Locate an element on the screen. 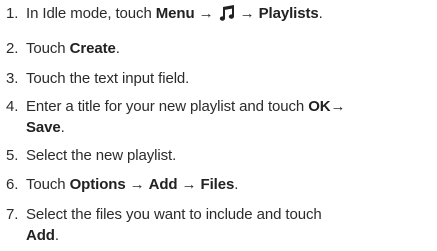  step-number: 1. is located at coordinates (12, 13).